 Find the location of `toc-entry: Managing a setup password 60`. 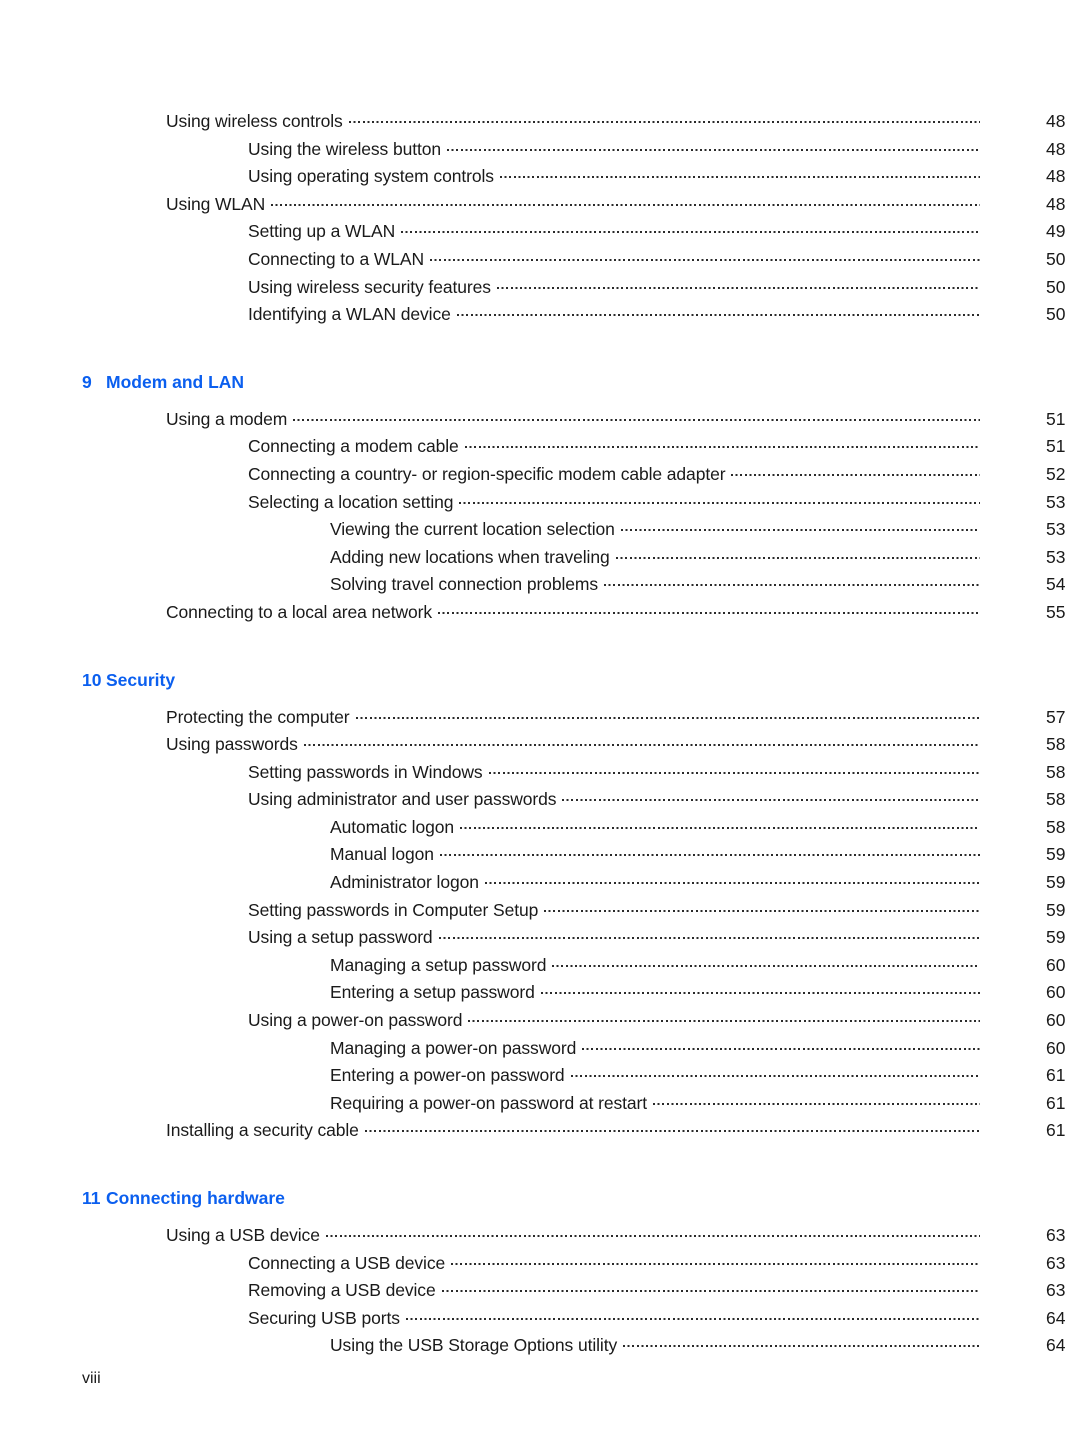

toc-entry: Managing a setup password 60 is located at coordinates (540, 966).